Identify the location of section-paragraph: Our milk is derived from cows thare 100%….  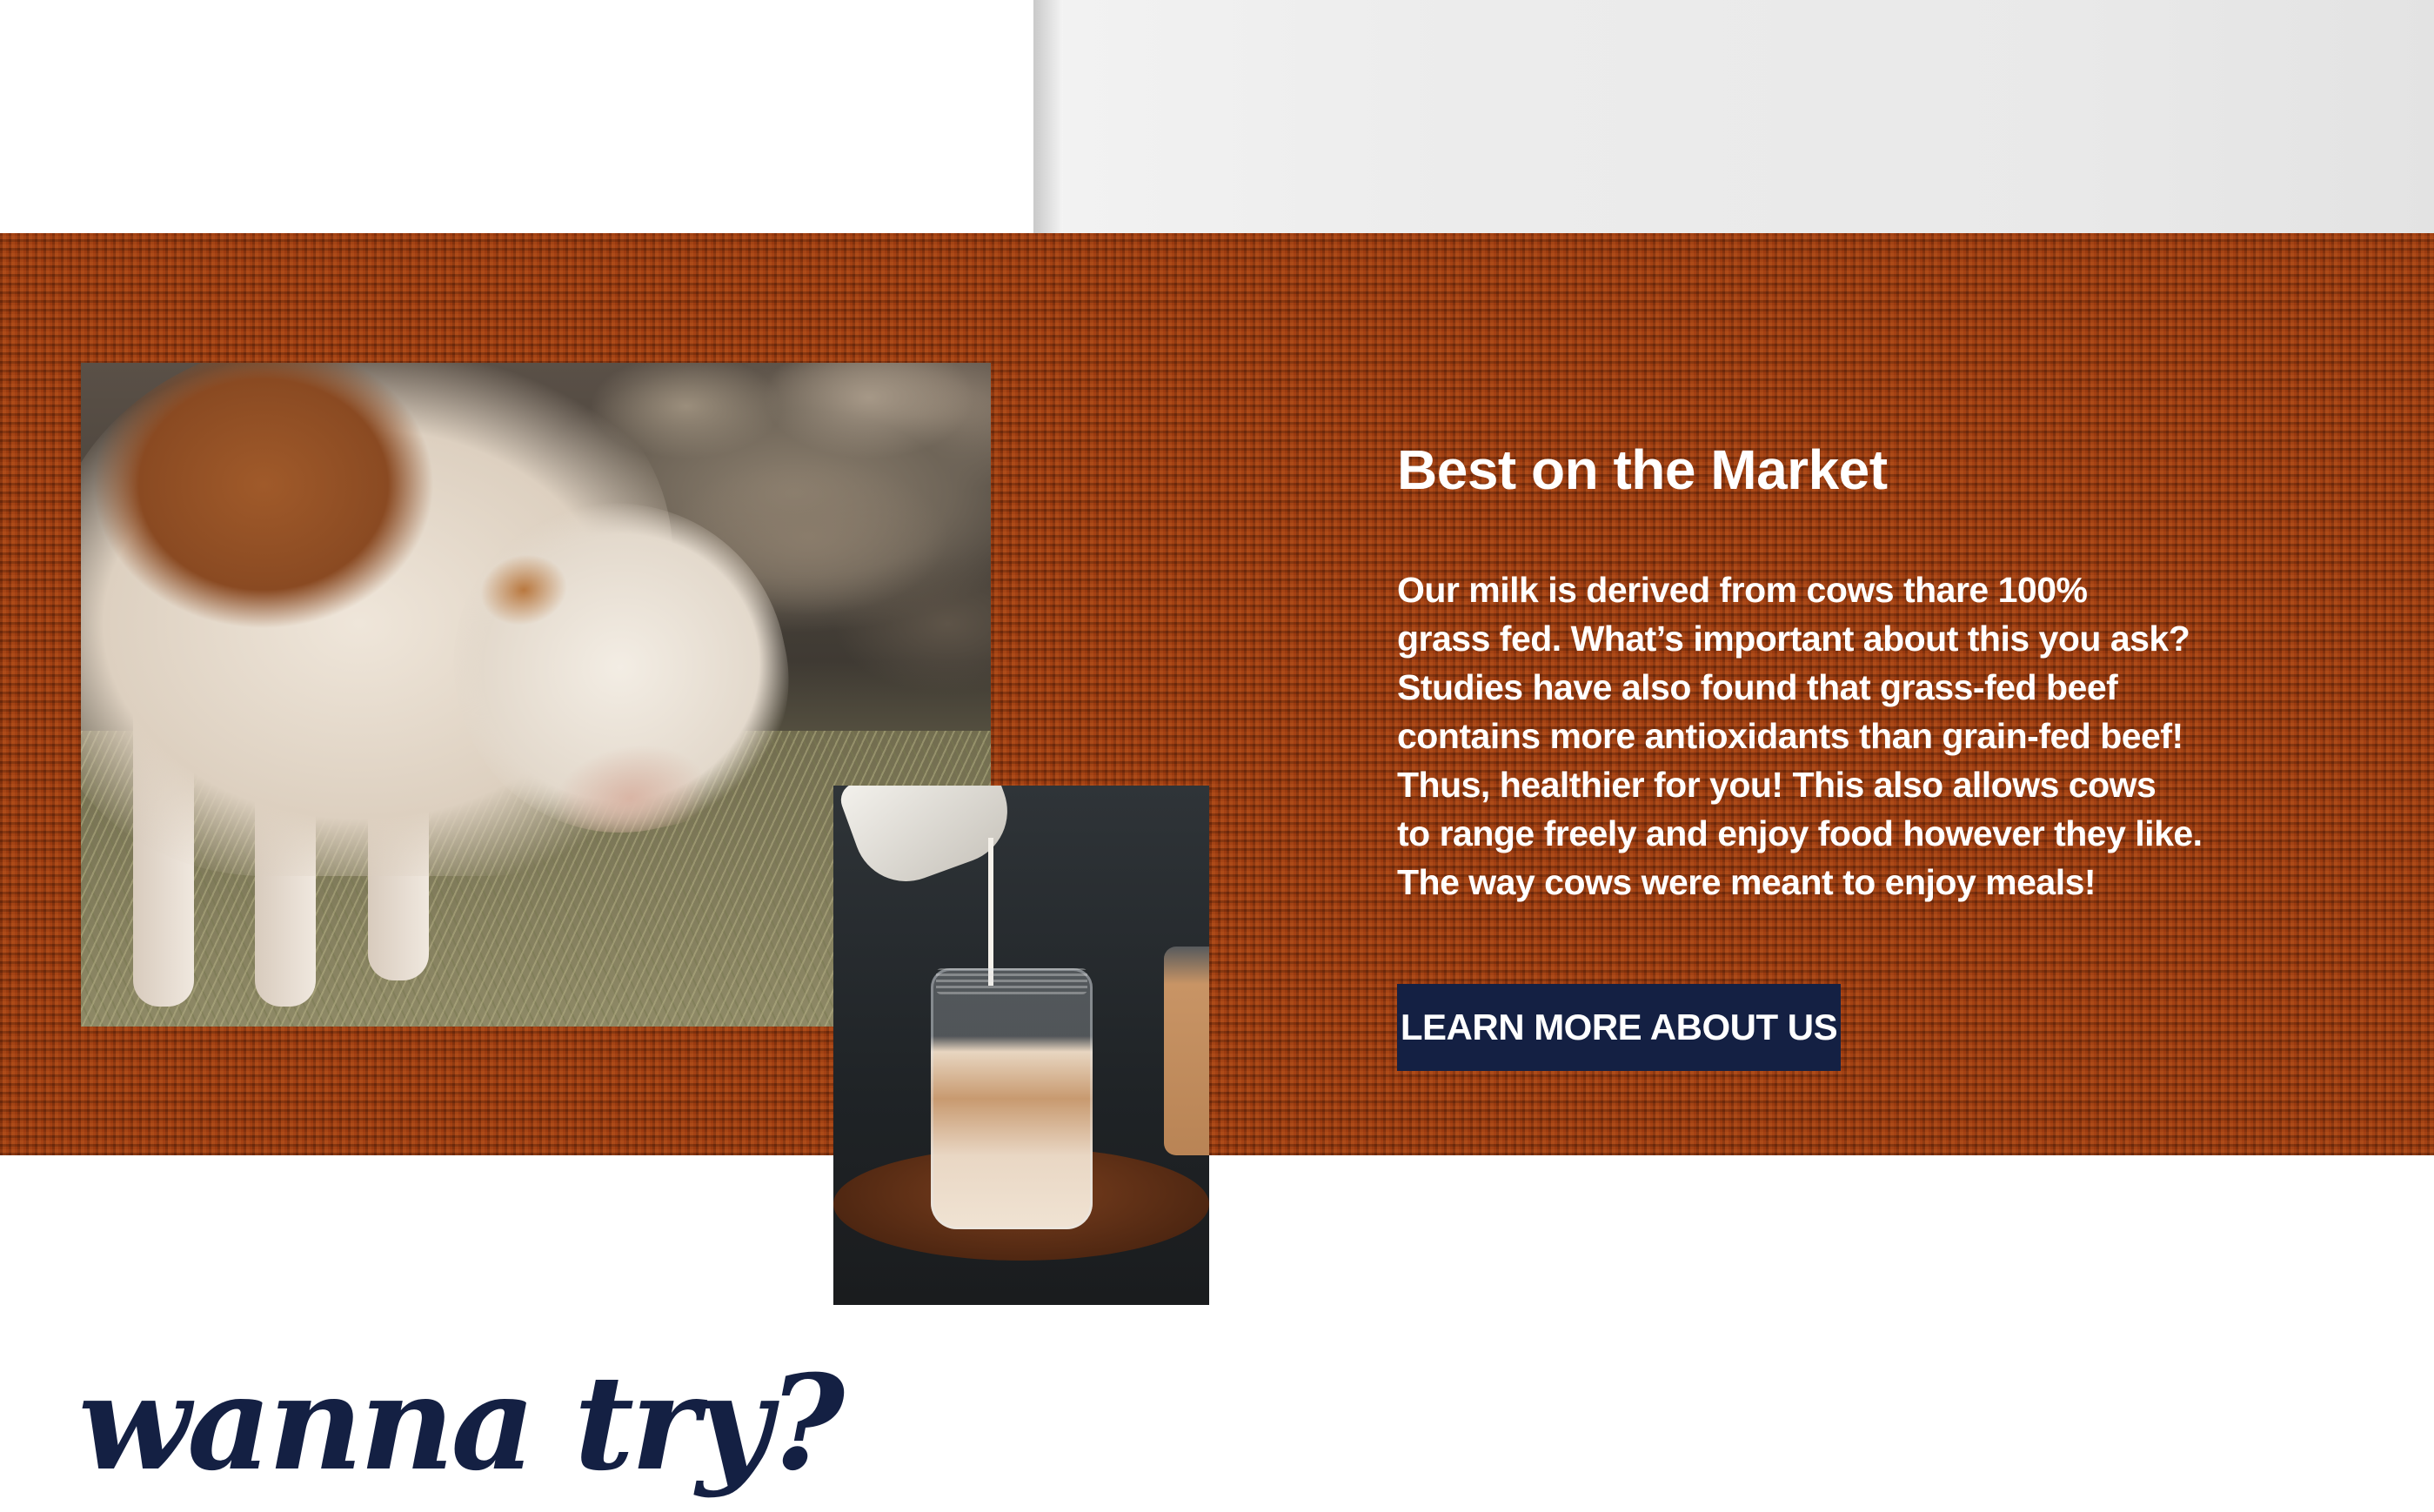
(1832, 736).